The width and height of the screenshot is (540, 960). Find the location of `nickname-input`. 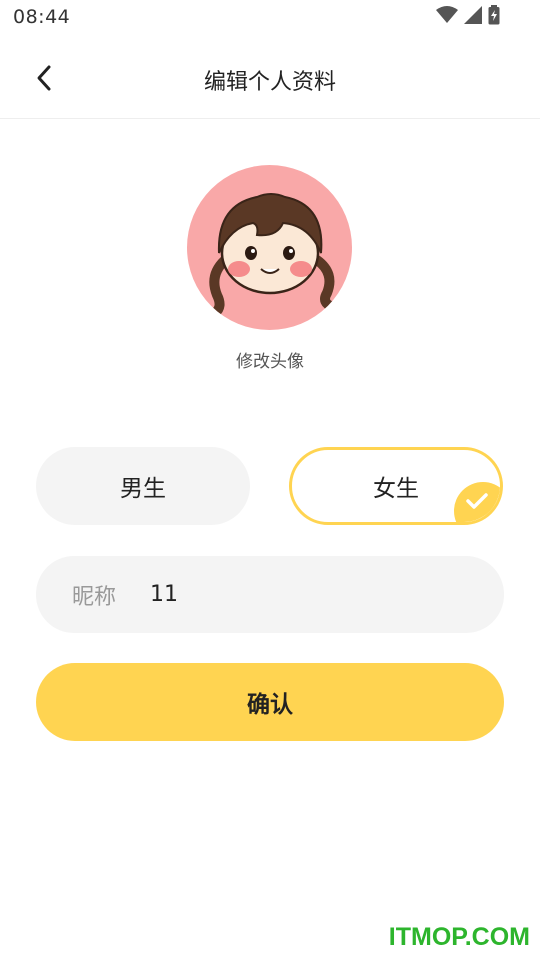

nickname-input is located at coordinates (300, 594).